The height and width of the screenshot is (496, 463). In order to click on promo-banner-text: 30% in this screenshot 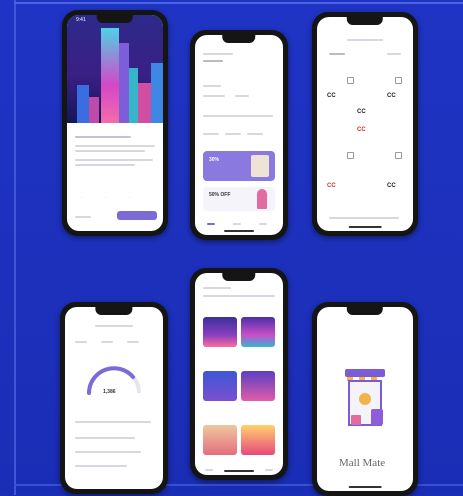, I will do `click(214, 160)`.